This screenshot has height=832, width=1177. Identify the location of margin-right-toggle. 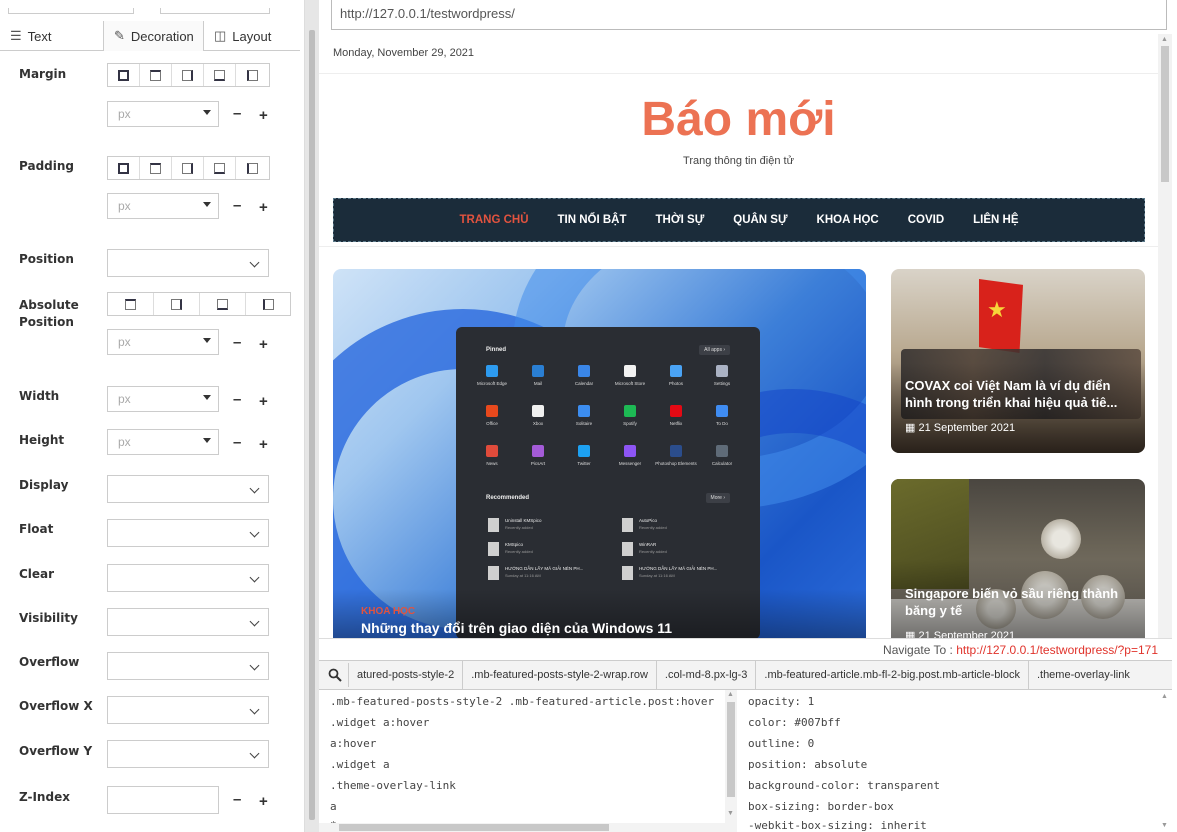
(188, 75).